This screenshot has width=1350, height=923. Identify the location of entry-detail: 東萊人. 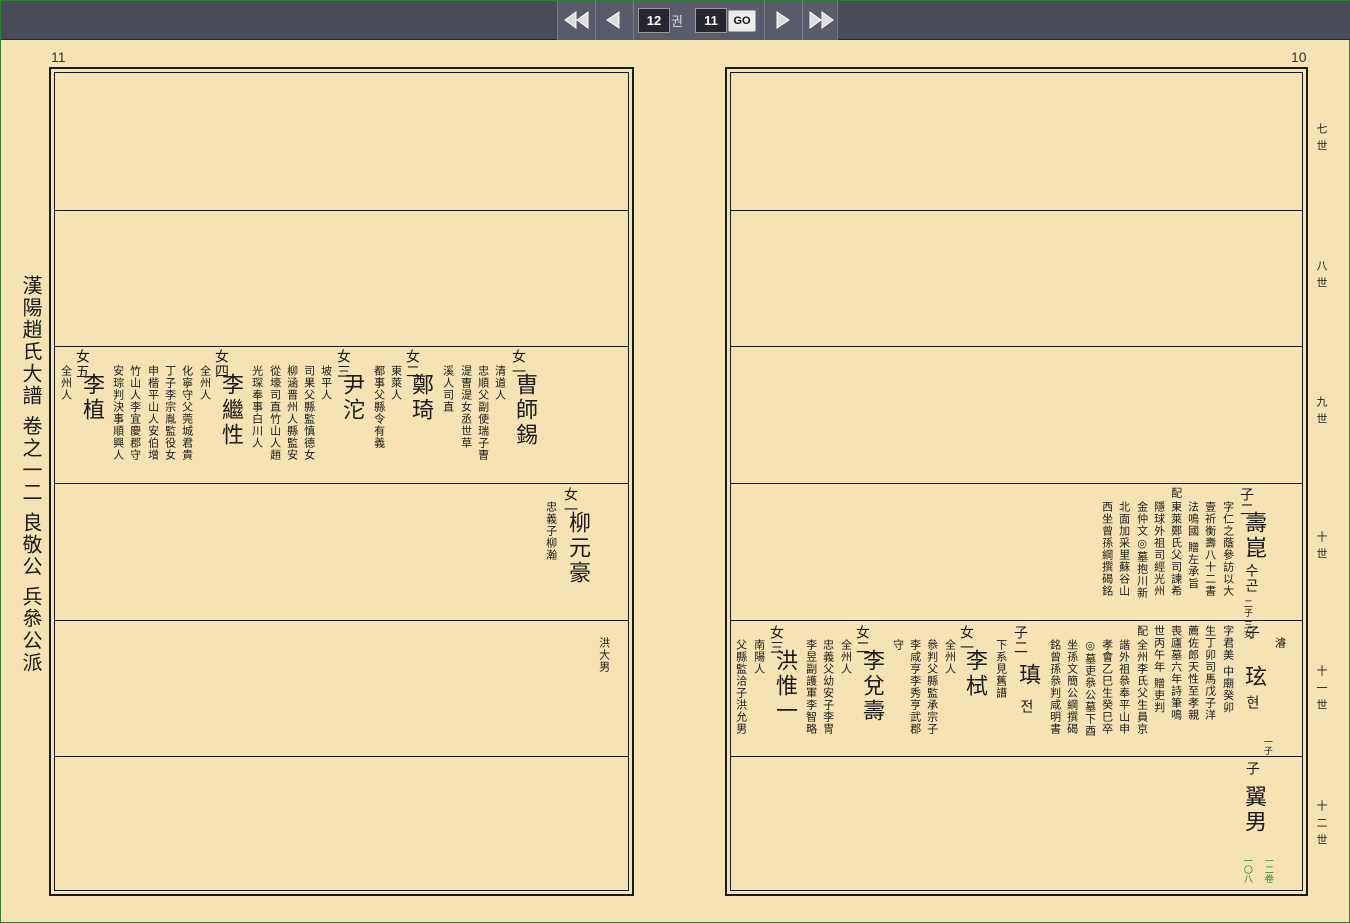
(396, 383).